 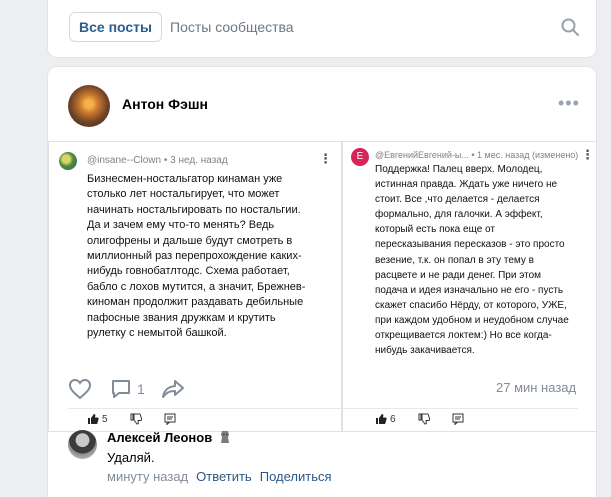 I want to click on comment-meta: минуту назад Ответить Поделиться, so click(x=219, y=476).